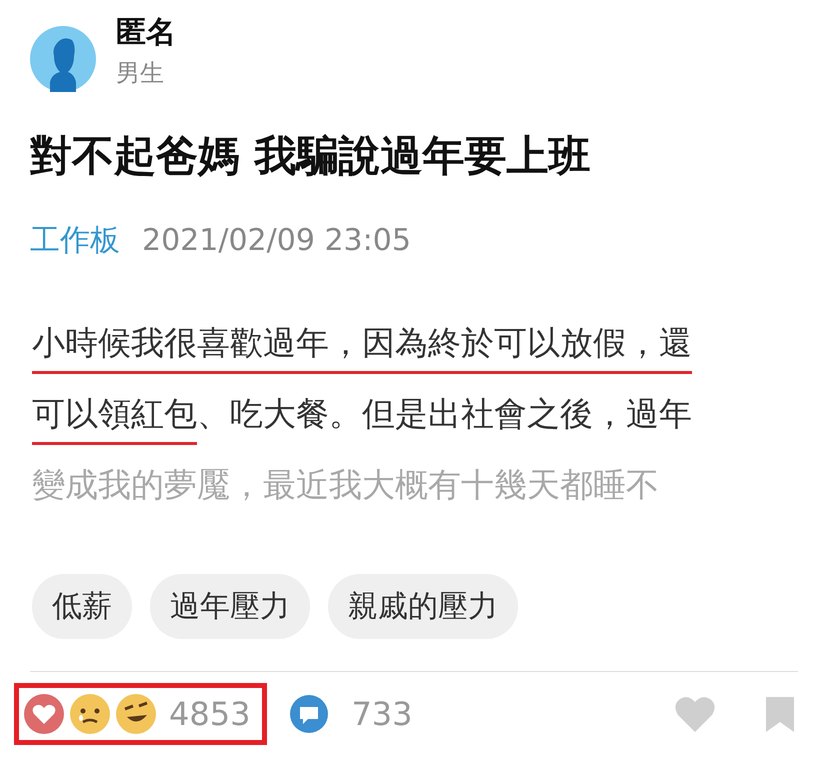 The height and width of the screenshot is (771, 828). Describe the element at coordinates (382, 714) in the screenshot. I see `comment-count: 733` at that location.